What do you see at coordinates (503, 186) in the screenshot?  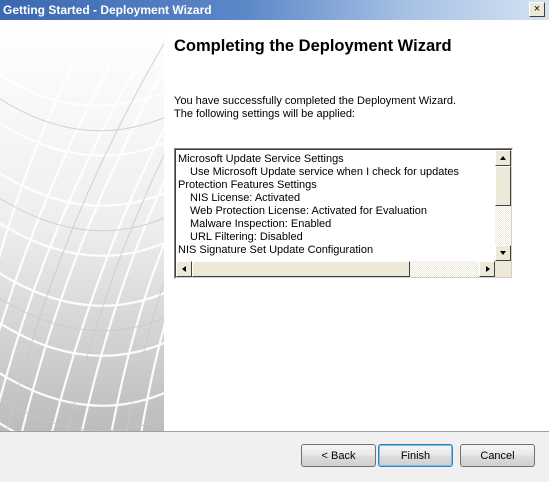 I see `vertical-scroll-thumb` at bounding box center [503, 186].